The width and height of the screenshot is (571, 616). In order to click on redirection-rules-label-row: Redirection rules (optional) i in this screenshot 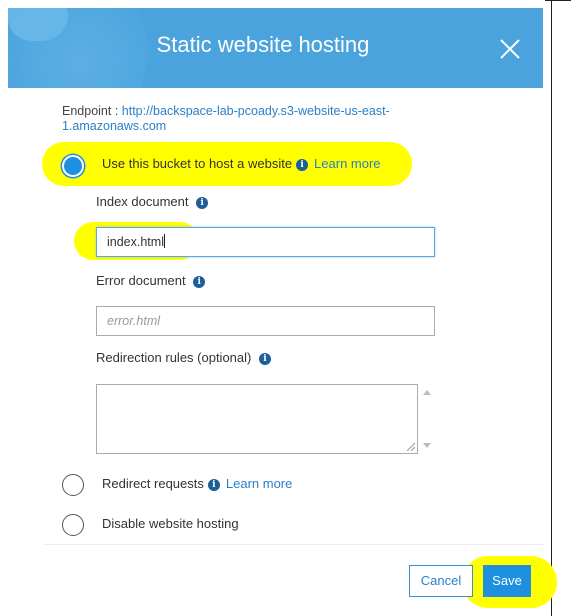, I will do `click(183, 357)`.